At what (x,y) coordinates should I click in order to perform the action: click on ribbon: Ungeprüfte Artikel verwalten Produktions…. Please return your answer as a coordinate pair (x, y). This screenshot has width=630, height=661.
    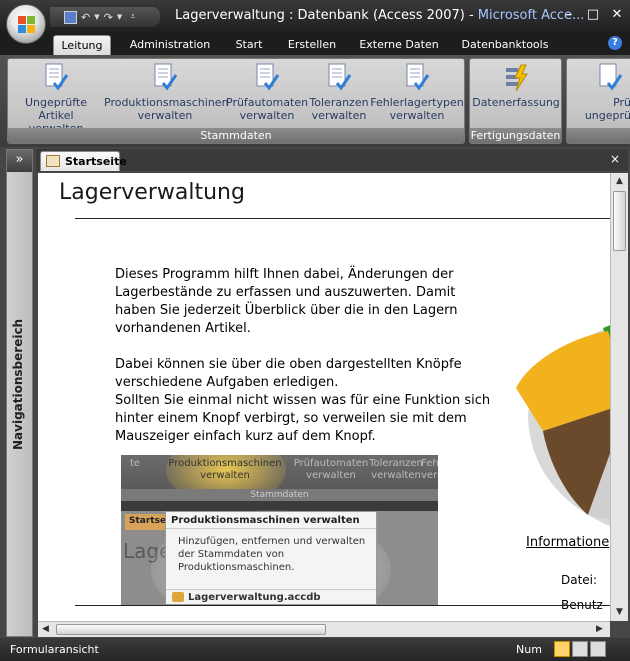
    Looking at the image, I should click on (315, 101).